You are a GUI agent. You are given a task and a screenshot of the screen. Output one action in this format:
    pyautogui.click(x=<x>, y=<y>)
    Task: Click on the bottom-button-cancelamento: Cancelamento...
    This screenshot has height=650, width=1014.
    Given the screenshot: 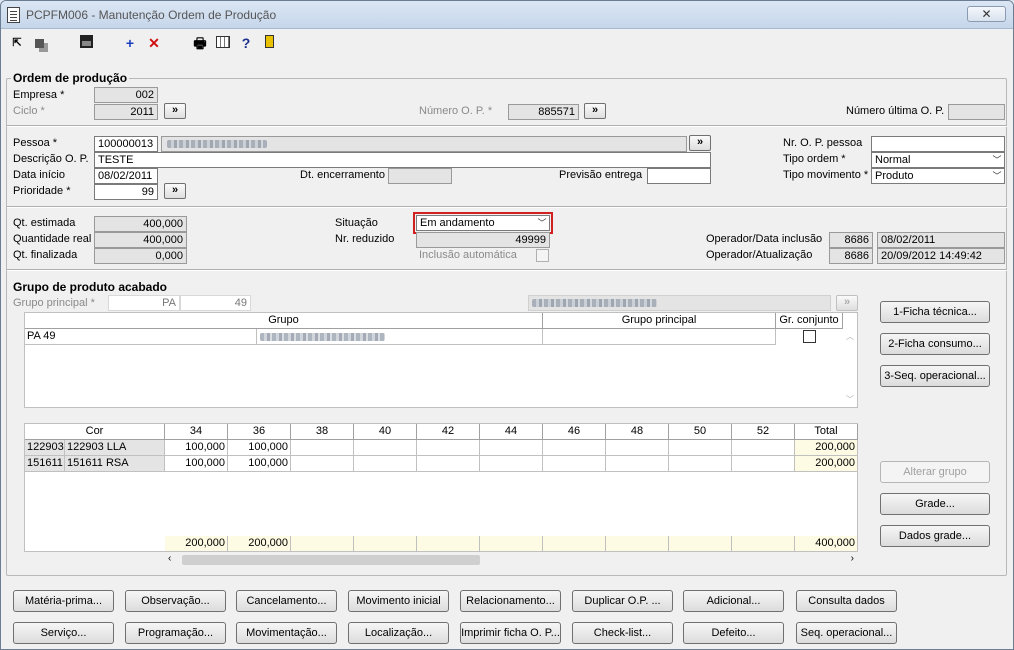 What is the action you would take?
    pyautogui.click(x=286, y=601)
    